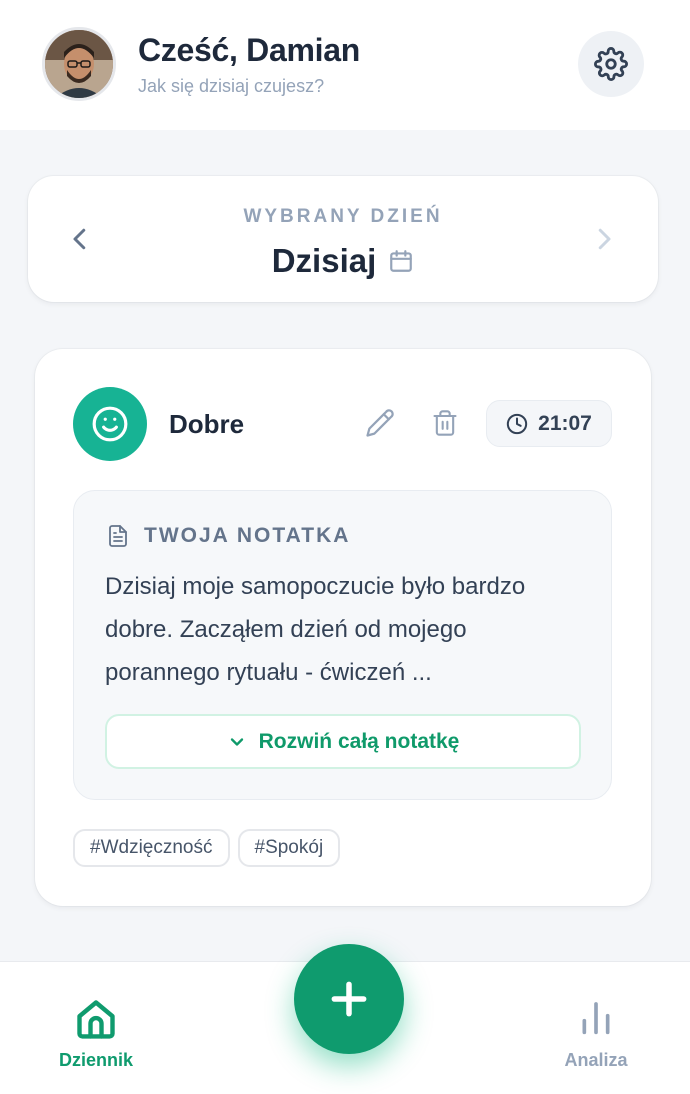  What do you see at coordinates (151, 848) in the screenshot?
I see `tag-chip: #Wdzięczność` at bounding box center [151, 848].